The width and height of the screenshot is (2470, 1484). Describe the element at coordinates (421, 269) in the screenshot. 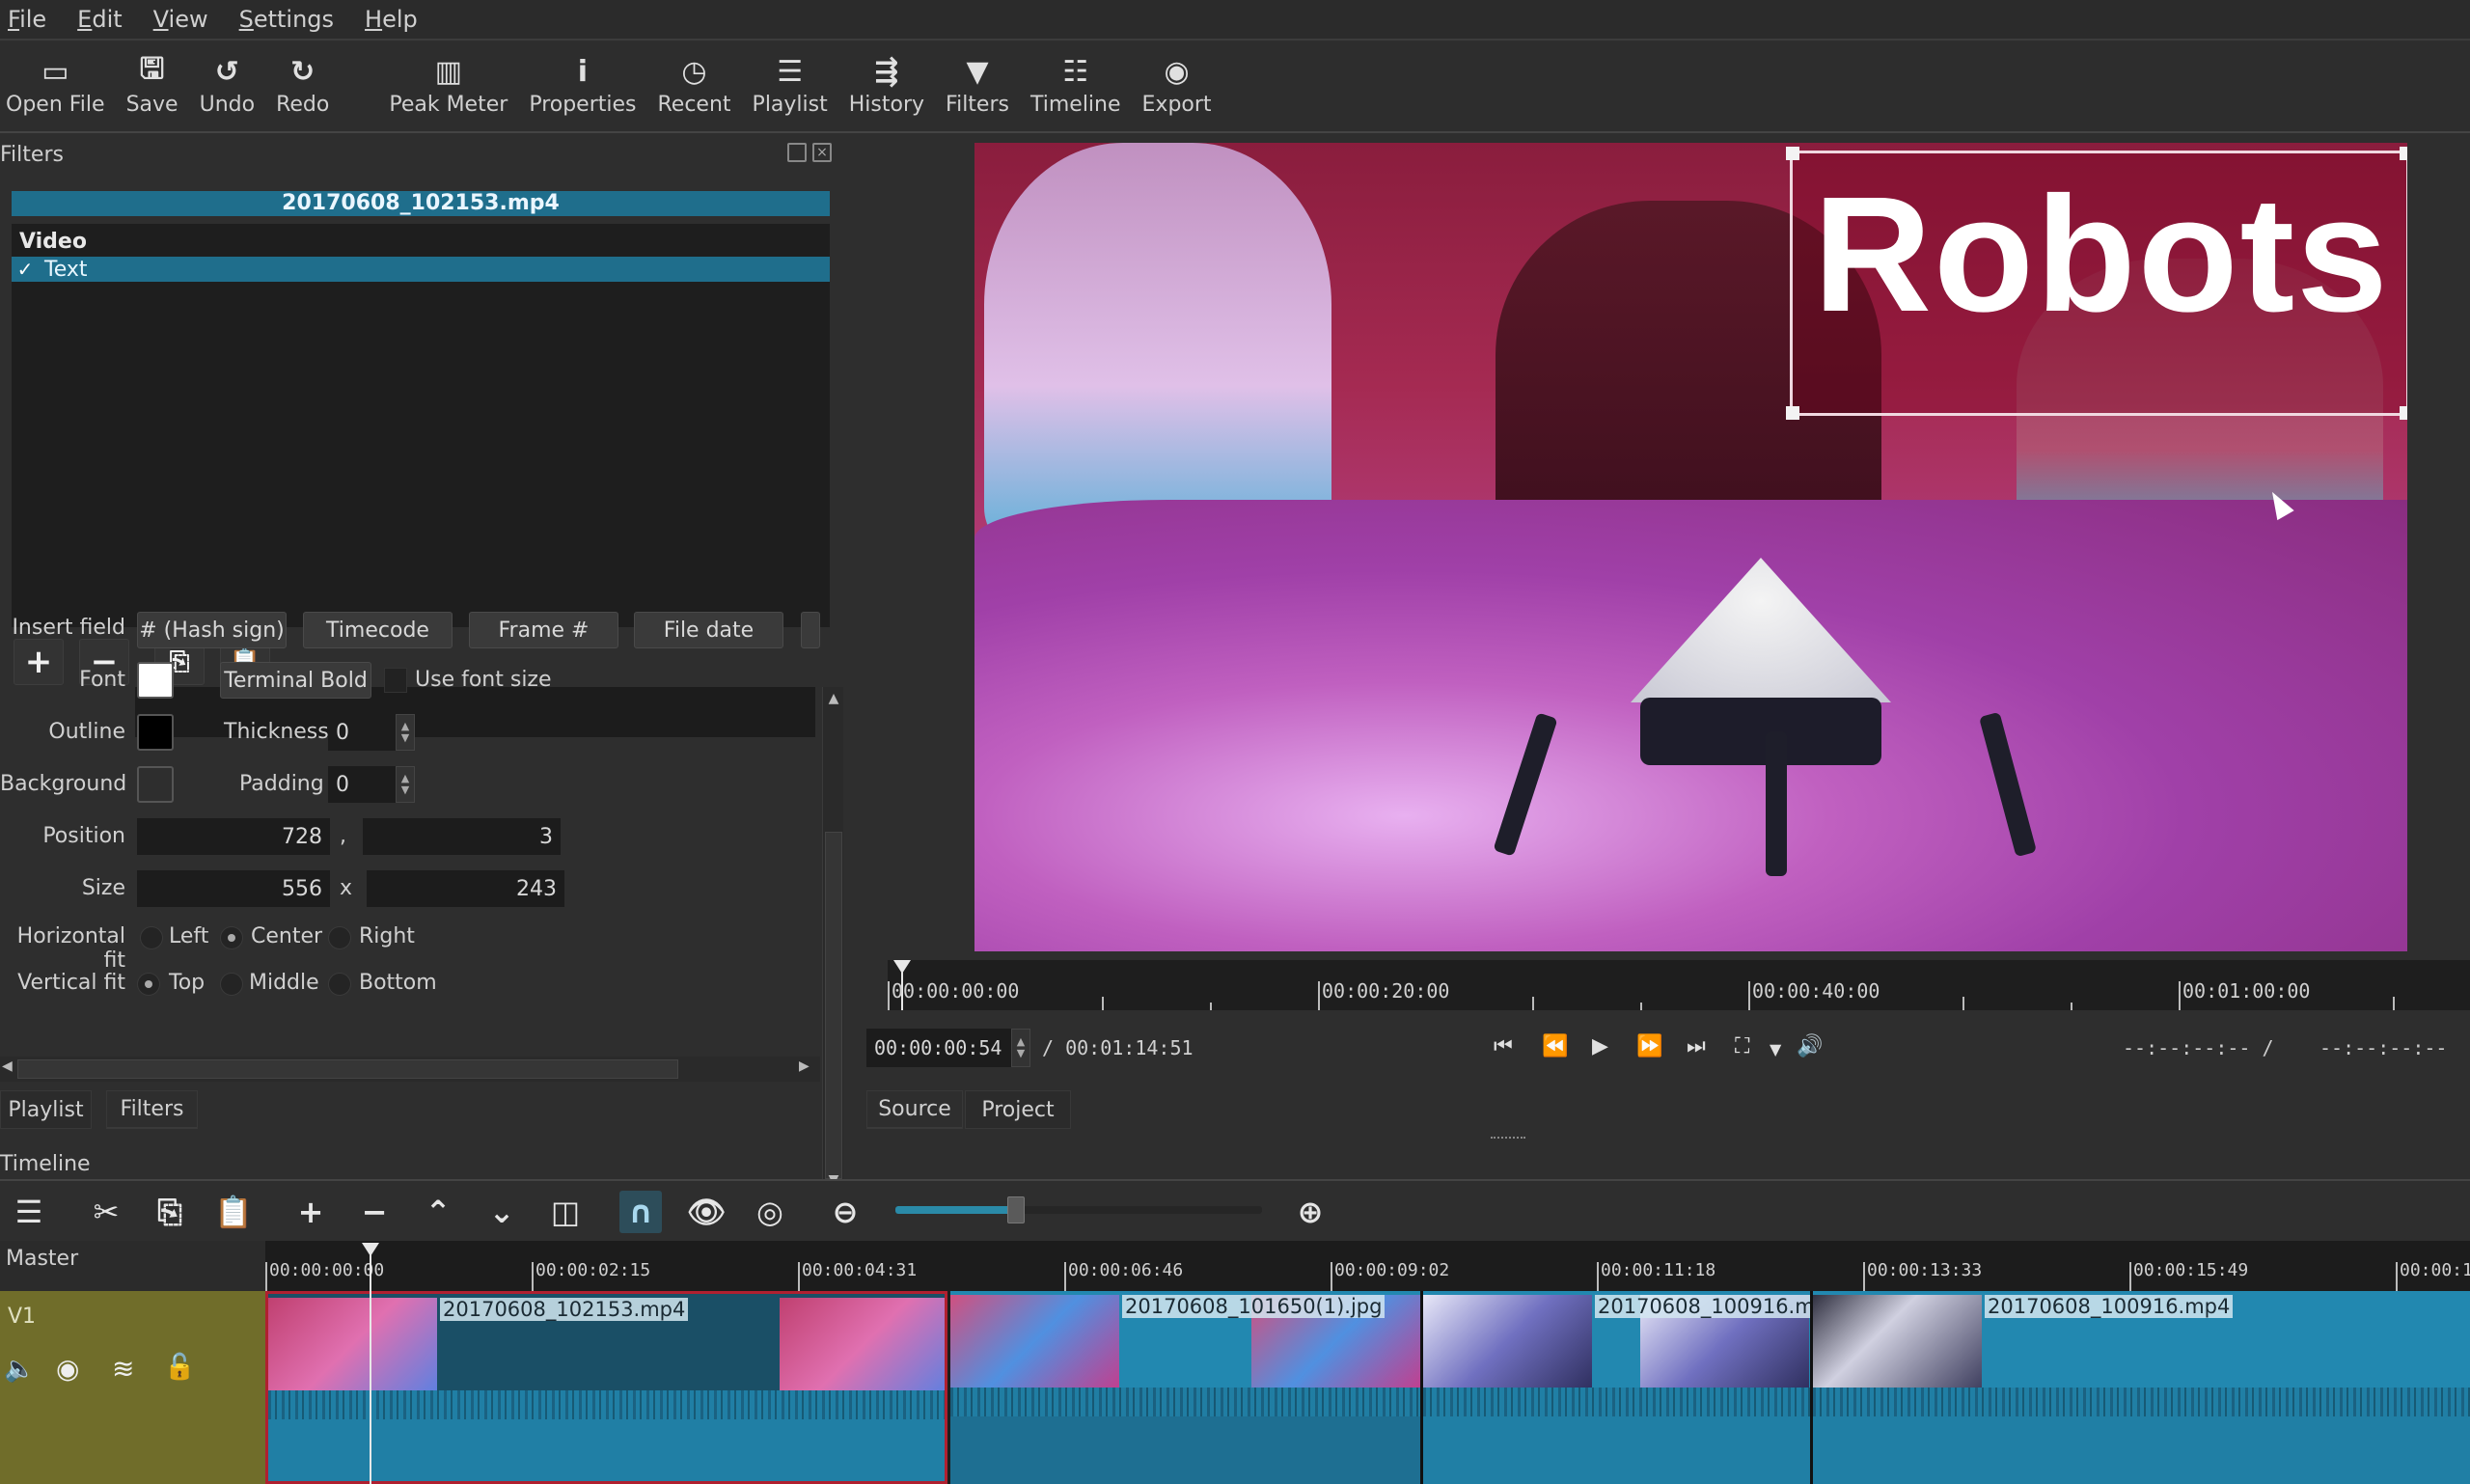

I see `filter-item-text: ✓ Text` at that location.